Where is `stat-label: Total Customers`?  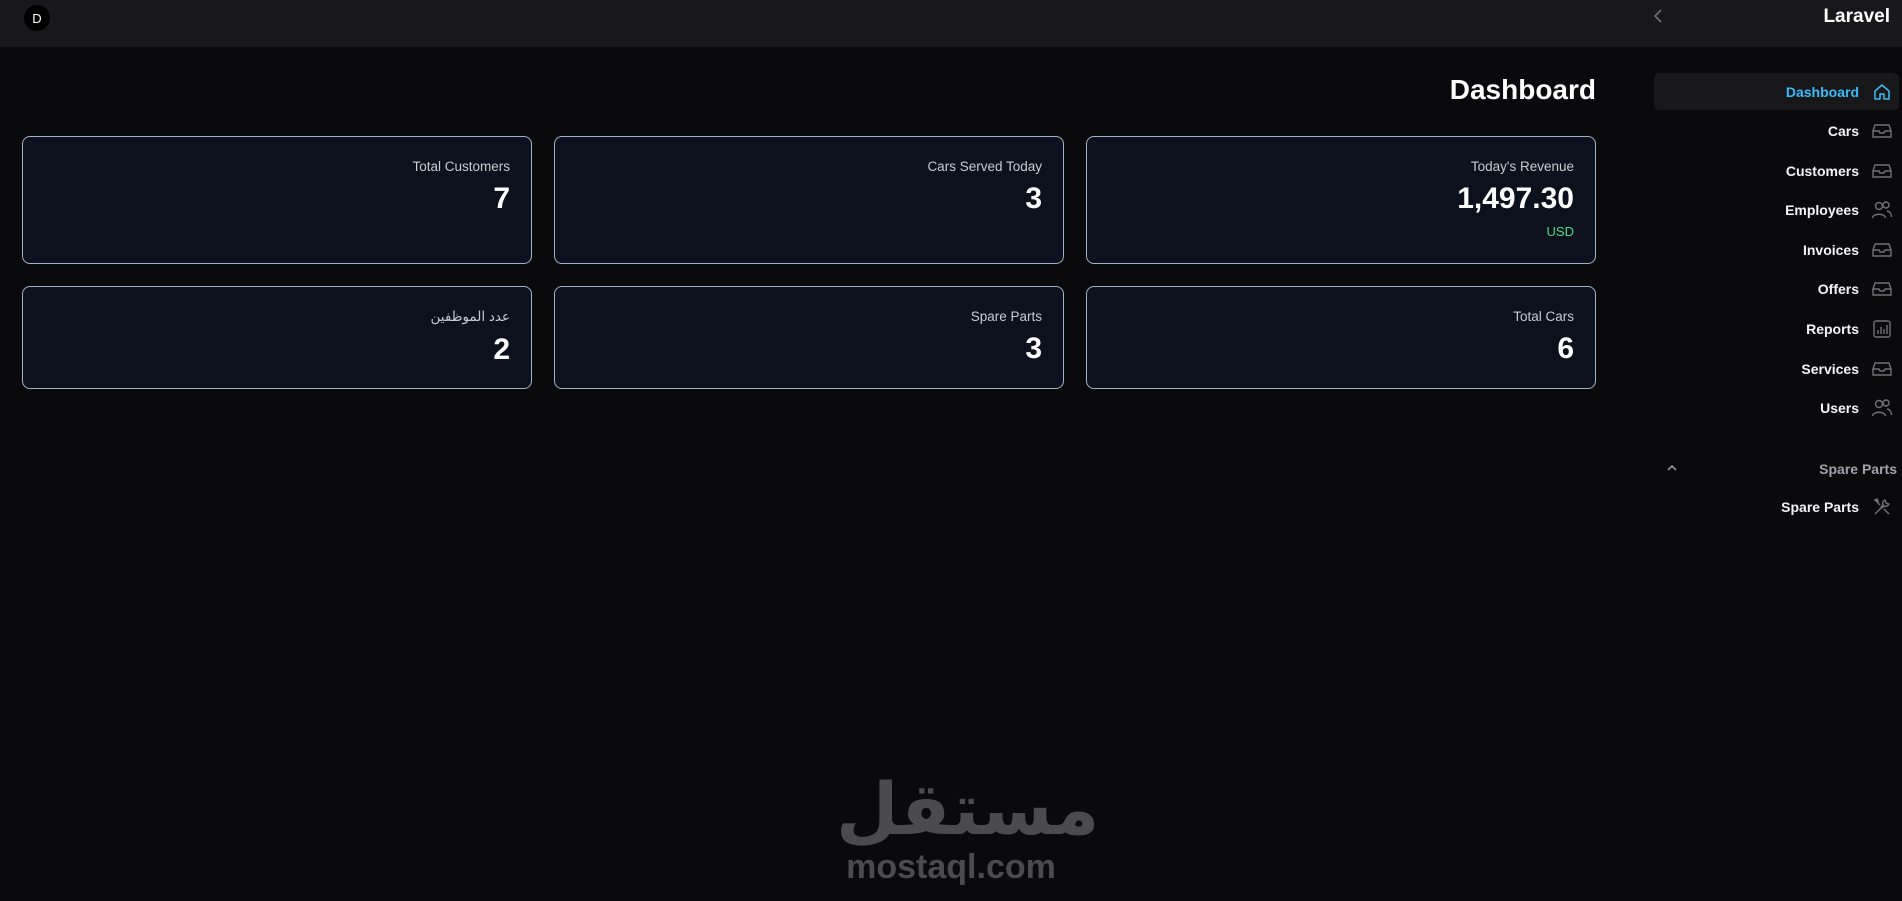
stat-label: Total Customers is located at coordinates (461, 166).